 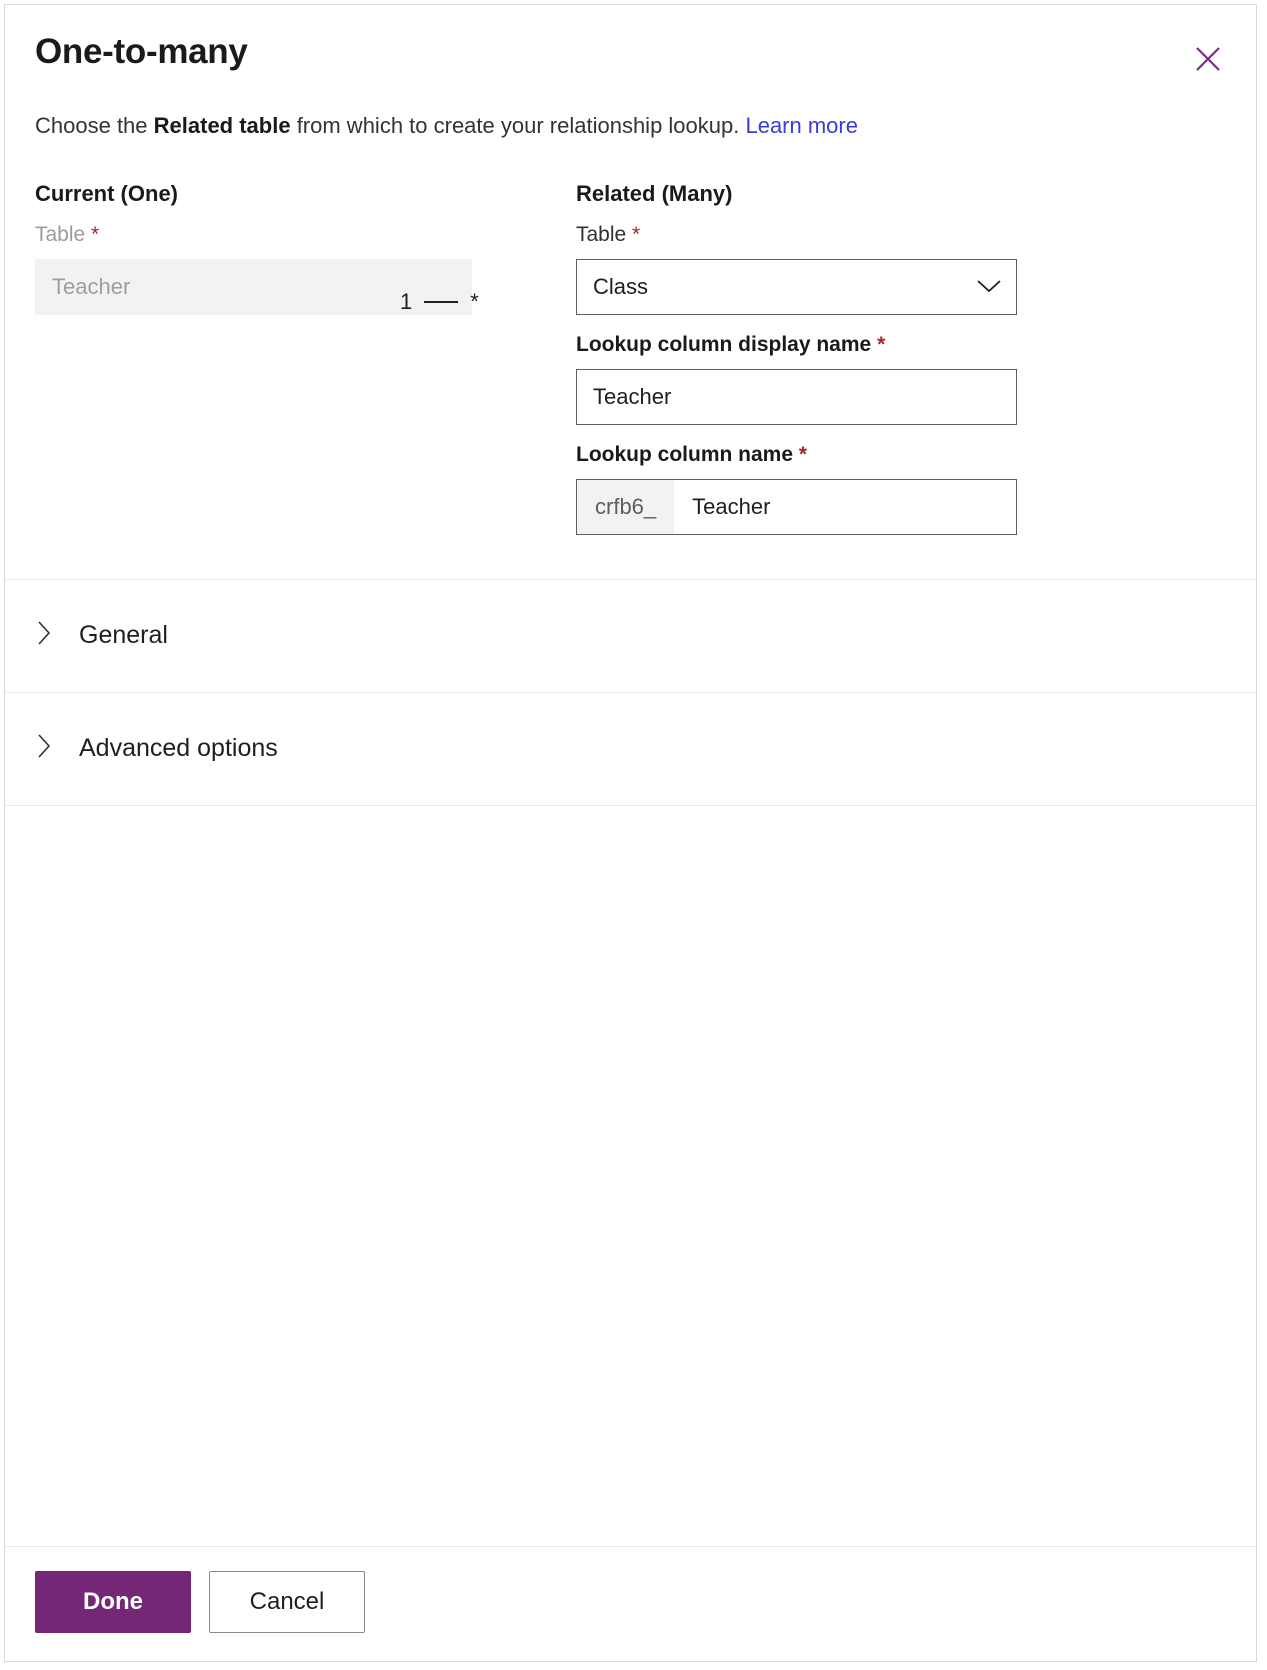 I want to click on related-many-heading: Related (Many), so click(x=654, y=193).